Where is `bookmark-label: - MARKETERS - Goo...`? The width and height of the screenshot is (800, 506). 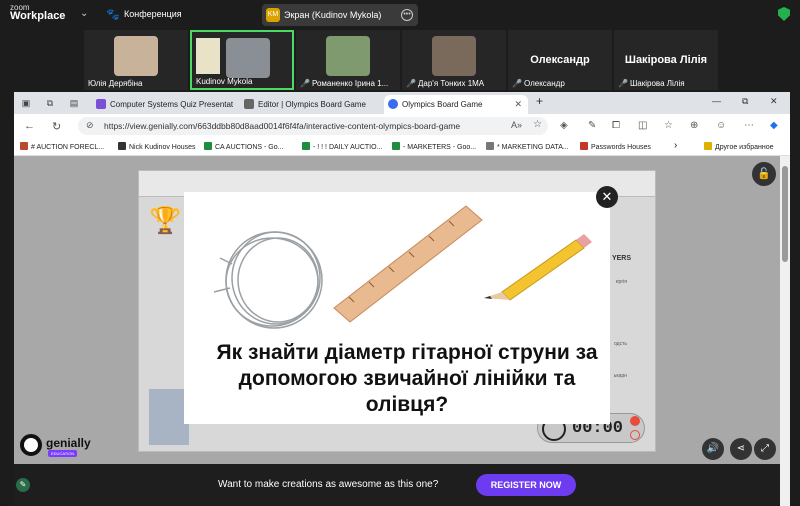 bookmark-label: - MARKETERS - Goo... is located at coordinates (440, 147).